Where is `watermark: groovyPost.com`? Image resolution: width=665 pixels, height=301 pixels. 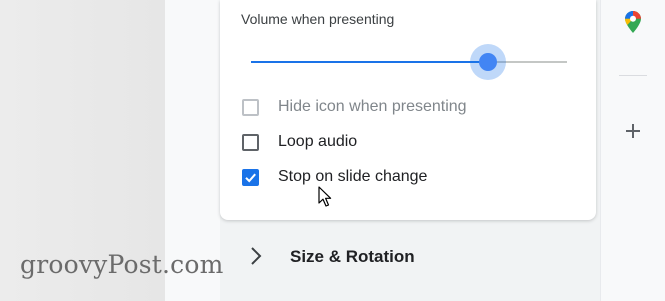 watermark: groovyPost.com is located at coordinates (122, 264).